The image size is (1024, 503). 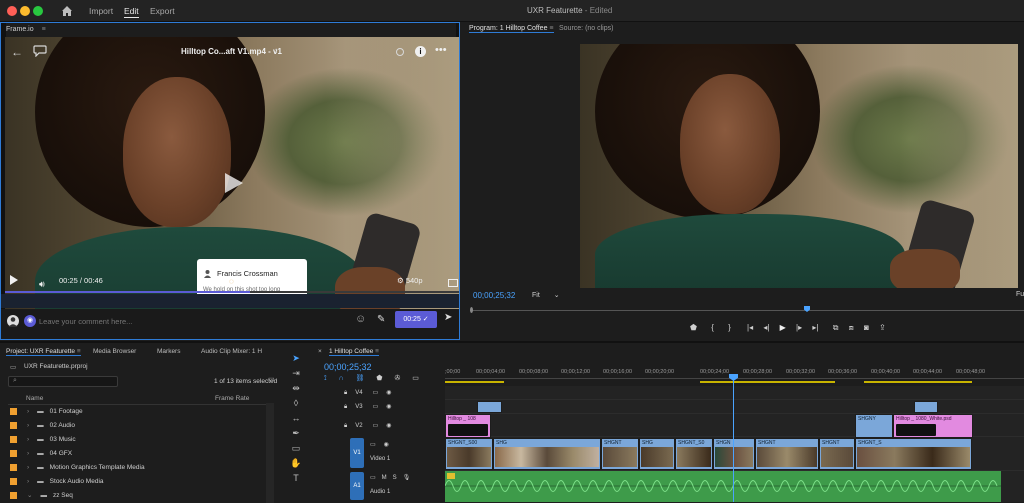 I want to click on close-window-button, so click(x=12, y=11).